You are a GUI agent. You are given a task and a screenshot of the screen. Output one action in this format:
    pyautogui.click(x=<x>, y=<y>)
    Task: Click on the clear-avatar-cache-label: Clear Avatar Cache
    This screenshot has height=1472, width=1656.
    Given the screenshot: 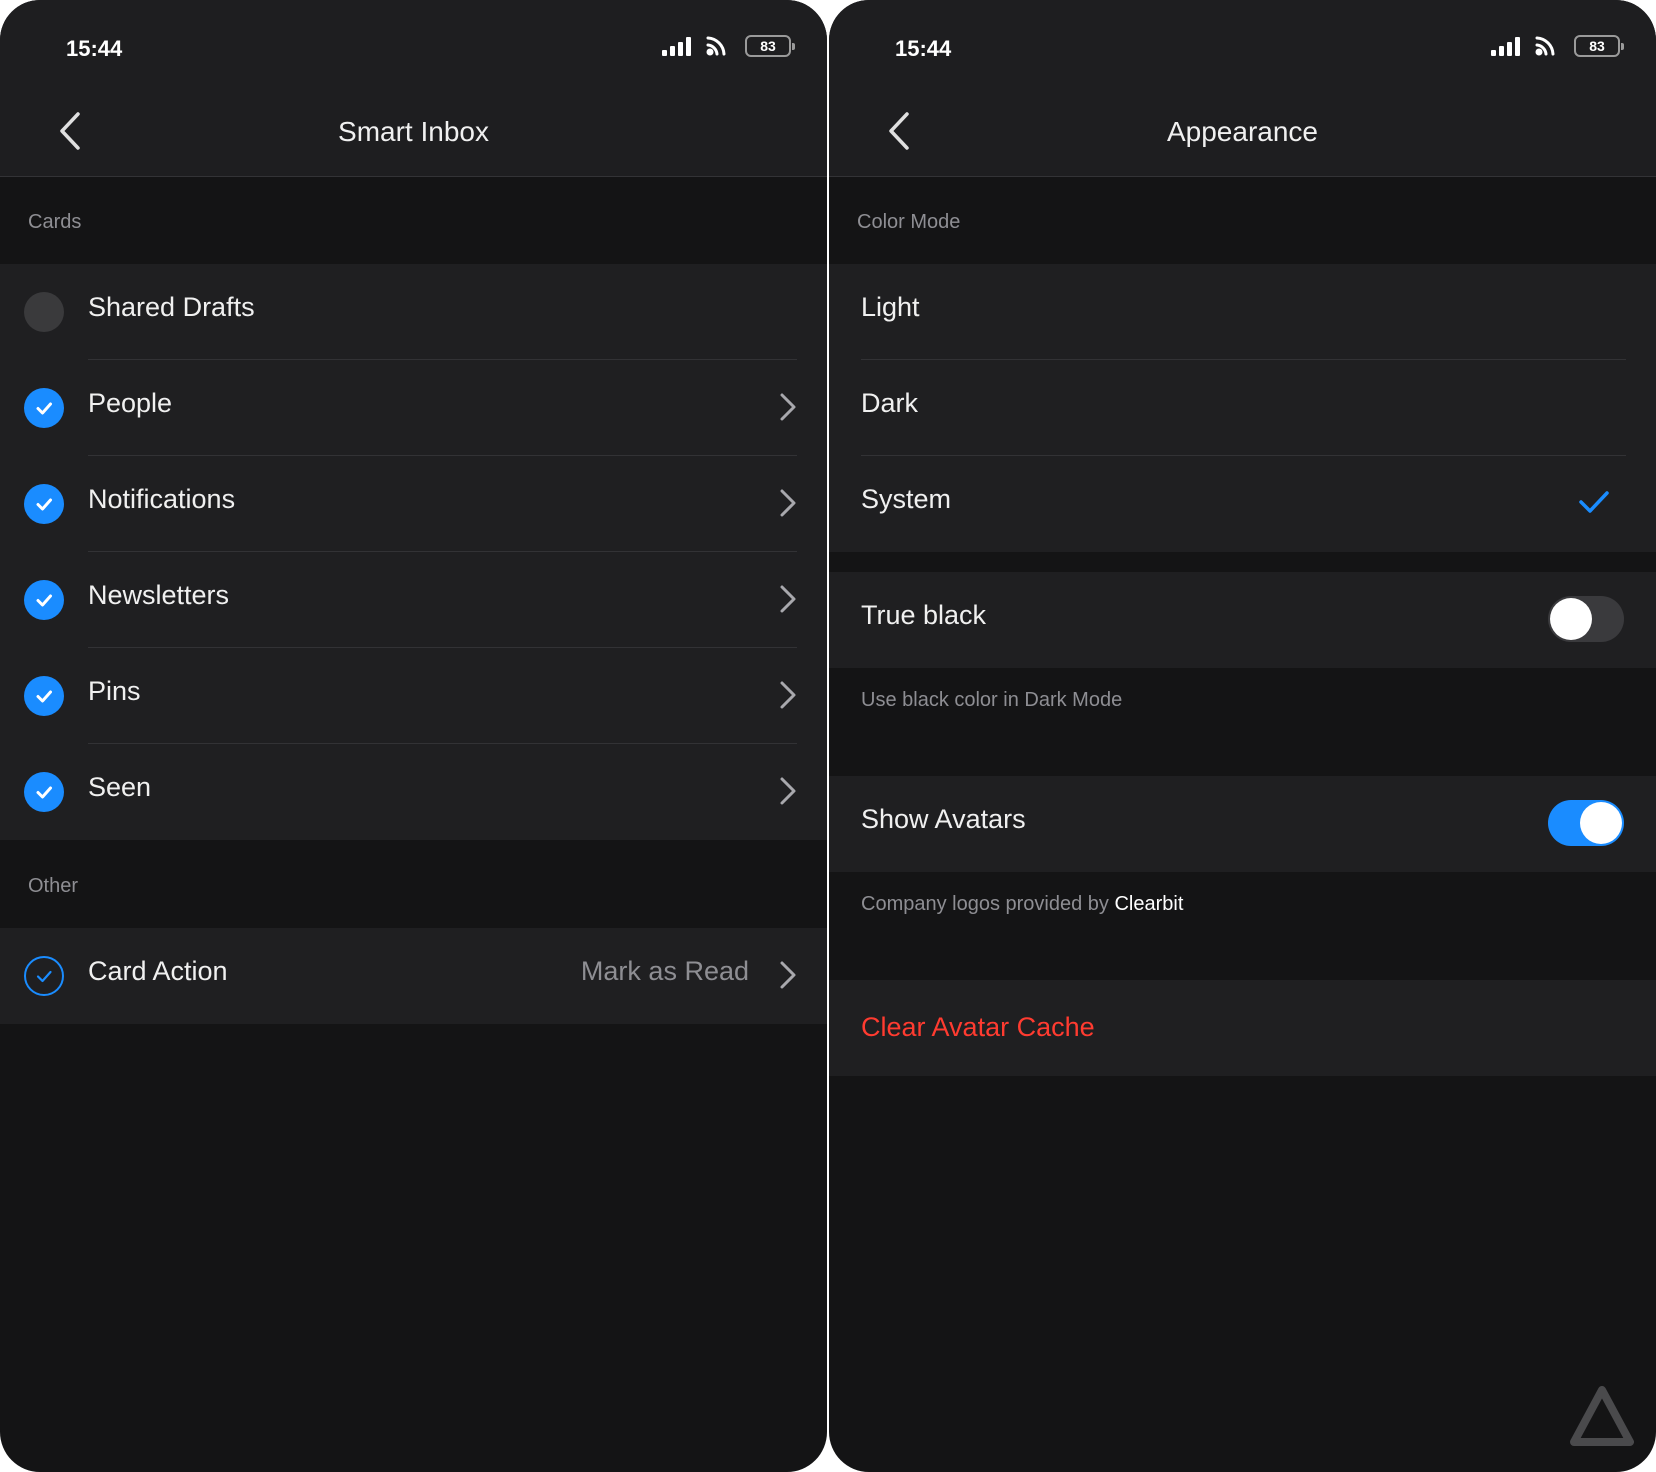 What is the action you would take?
    pyautogui.click(x=978, y=1027)
    